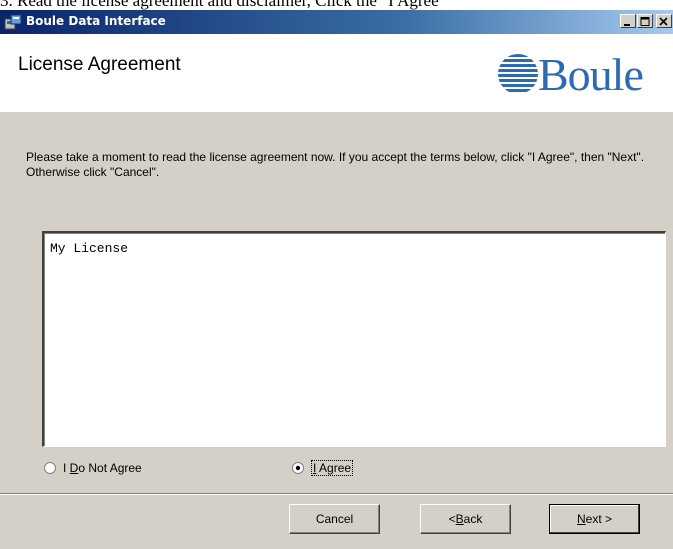  Describe the element at coordinates (89, 248) in the screenshot. I see `license-text: My License` at that location.